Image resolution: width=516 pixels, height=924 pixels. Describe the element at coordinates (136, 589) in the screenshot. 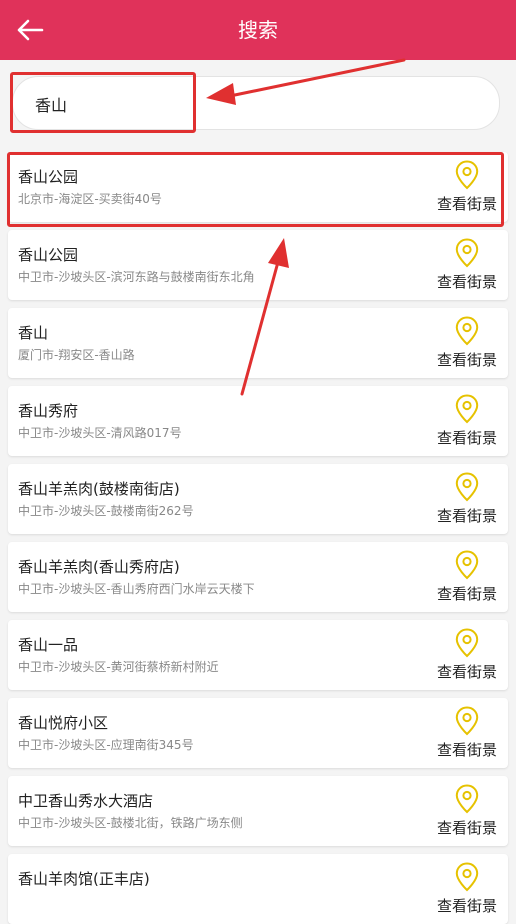

I see `result-address: 中卫市-沙坡头区-香山秀府西门水岸云天楼下` at that location.